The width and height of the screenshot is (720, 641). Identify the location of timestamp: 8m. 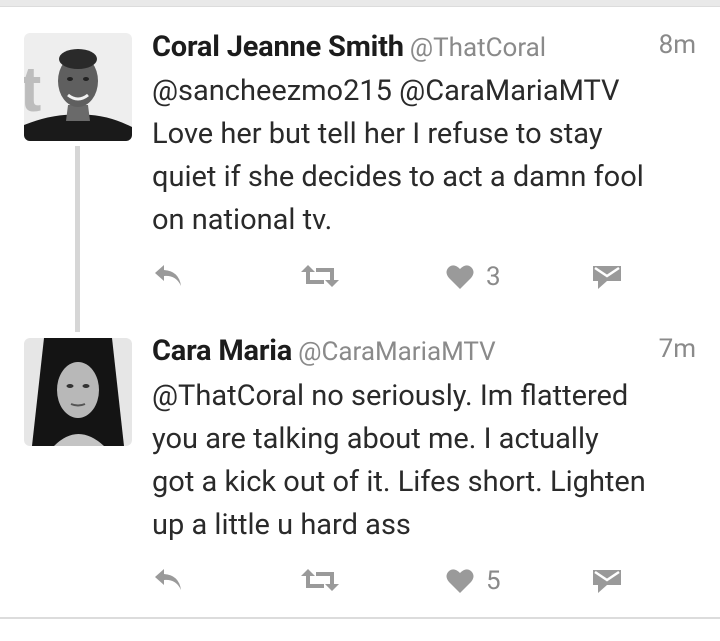
(677, 45).